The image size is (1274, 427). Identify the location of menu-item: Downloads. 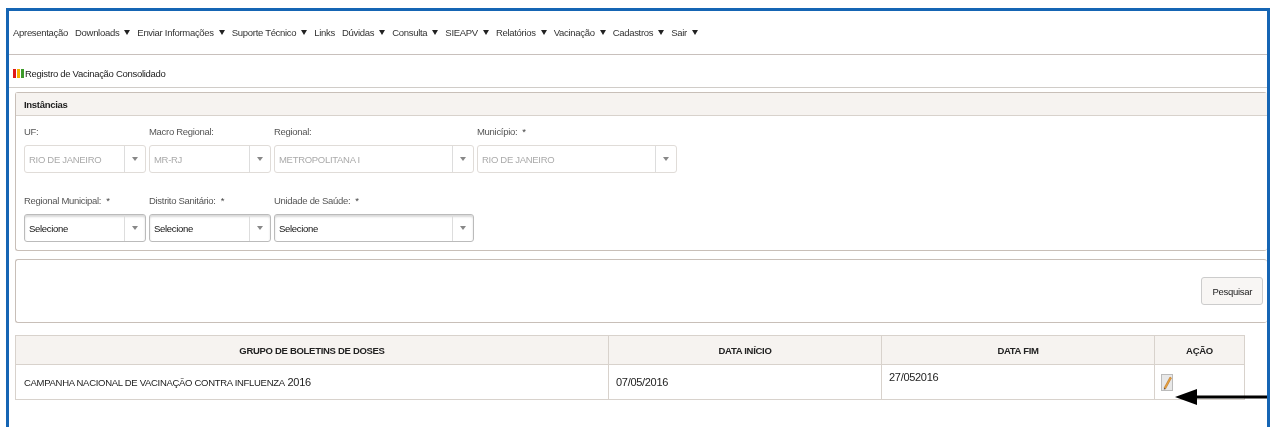
(103, 32).